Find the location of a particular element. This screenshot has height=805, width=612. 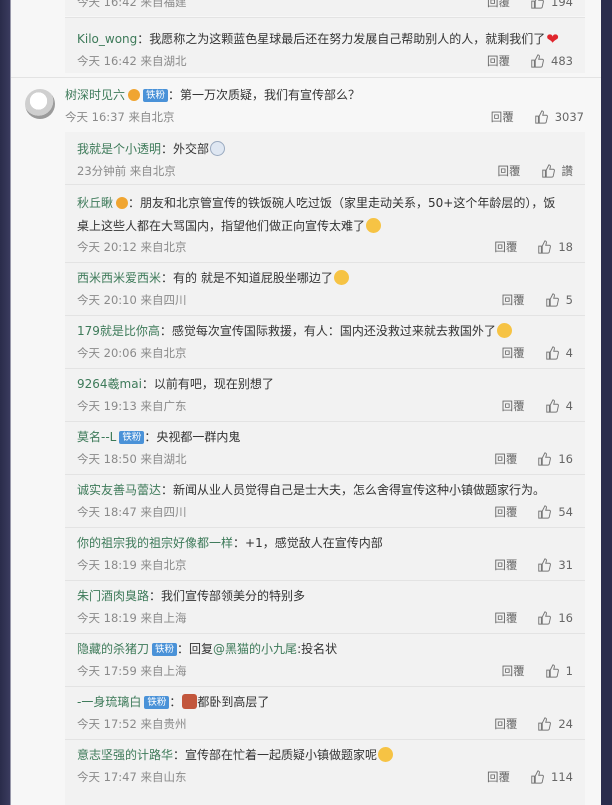

face-emoji-icon is located at coordinates (190, 701).